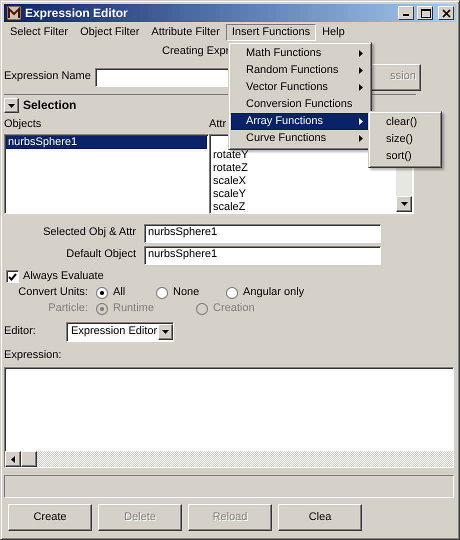 The image size is (460, 540). What do you see at coordinates (230, 168) in the screenshot?
I see `list-item: rotateZ` at bounding box center [230, 168].